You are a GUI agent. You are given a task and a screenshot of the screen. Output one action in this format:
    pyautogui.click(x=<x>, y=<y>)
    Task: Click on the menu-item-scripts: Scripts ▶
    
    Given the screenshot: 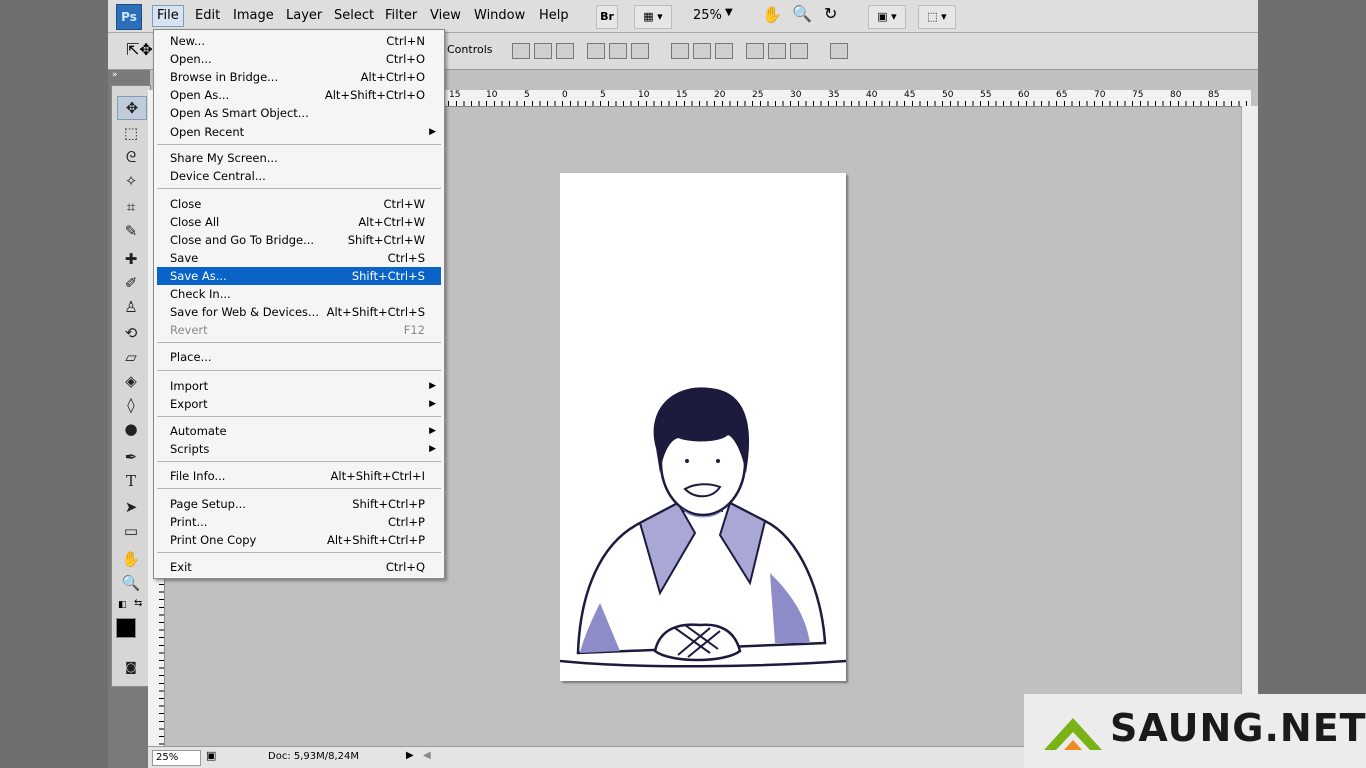 What is the action you would take?
    pyautogui.click(x=299, y=449)
    